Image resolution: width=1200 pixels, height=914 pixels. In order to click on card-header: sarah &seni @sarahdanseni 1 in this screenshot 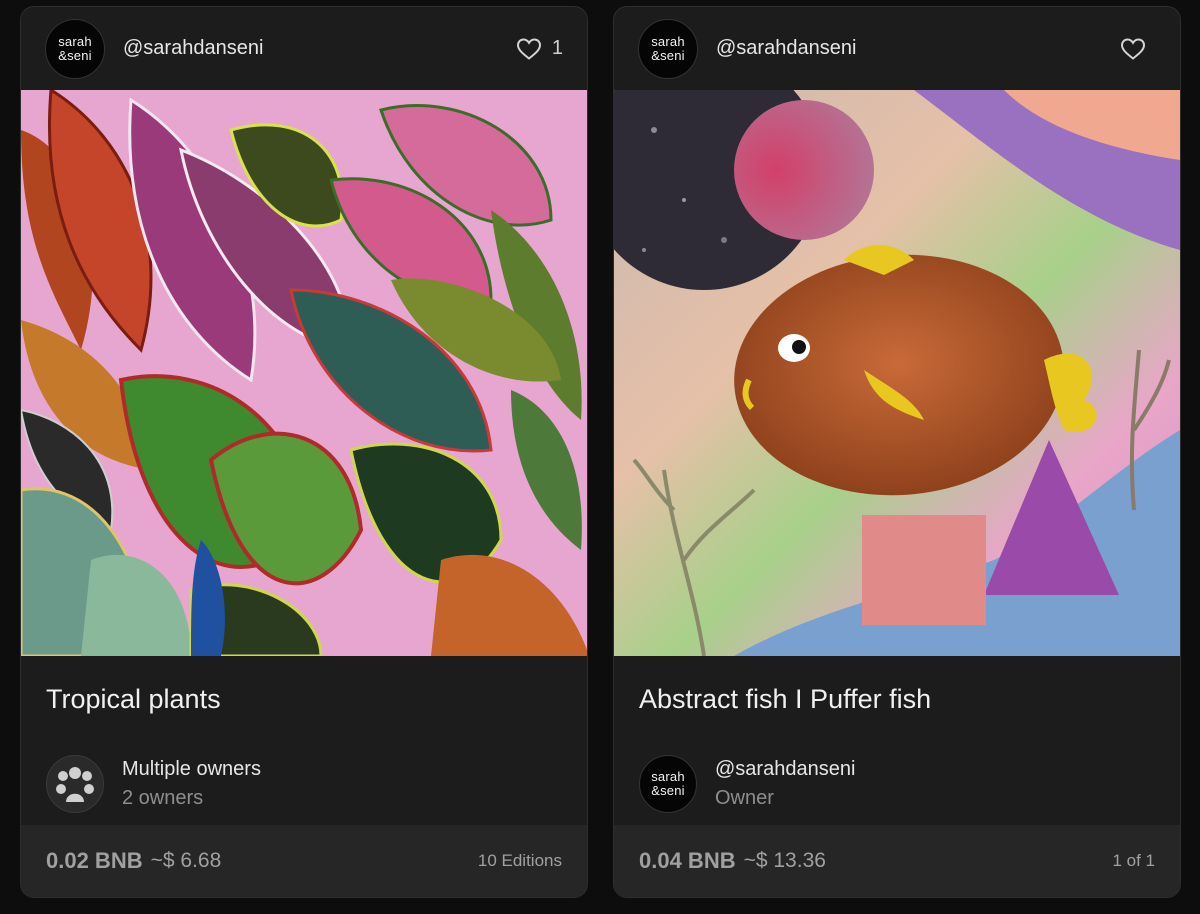, I will do `click(304, 48)`.